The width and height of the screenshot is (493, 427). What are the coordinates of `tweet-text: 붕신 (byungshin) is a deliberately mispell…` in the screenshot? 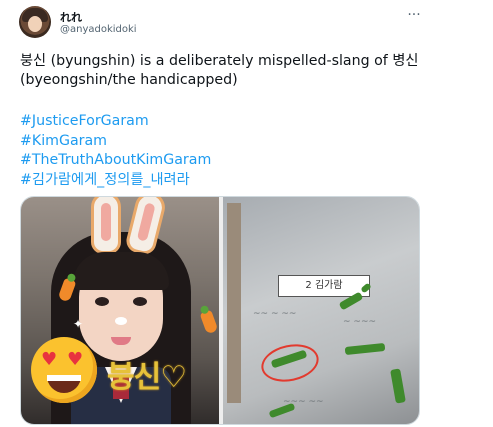 It's located at (219, 70).